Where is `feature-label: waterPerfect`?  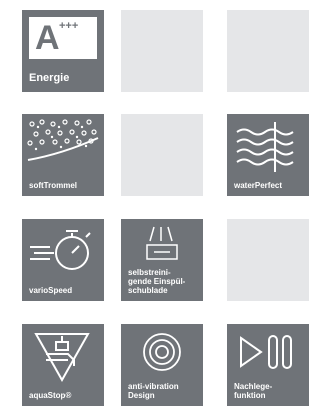
feature-label: waterPerfect is located at coordinates (258, 185).